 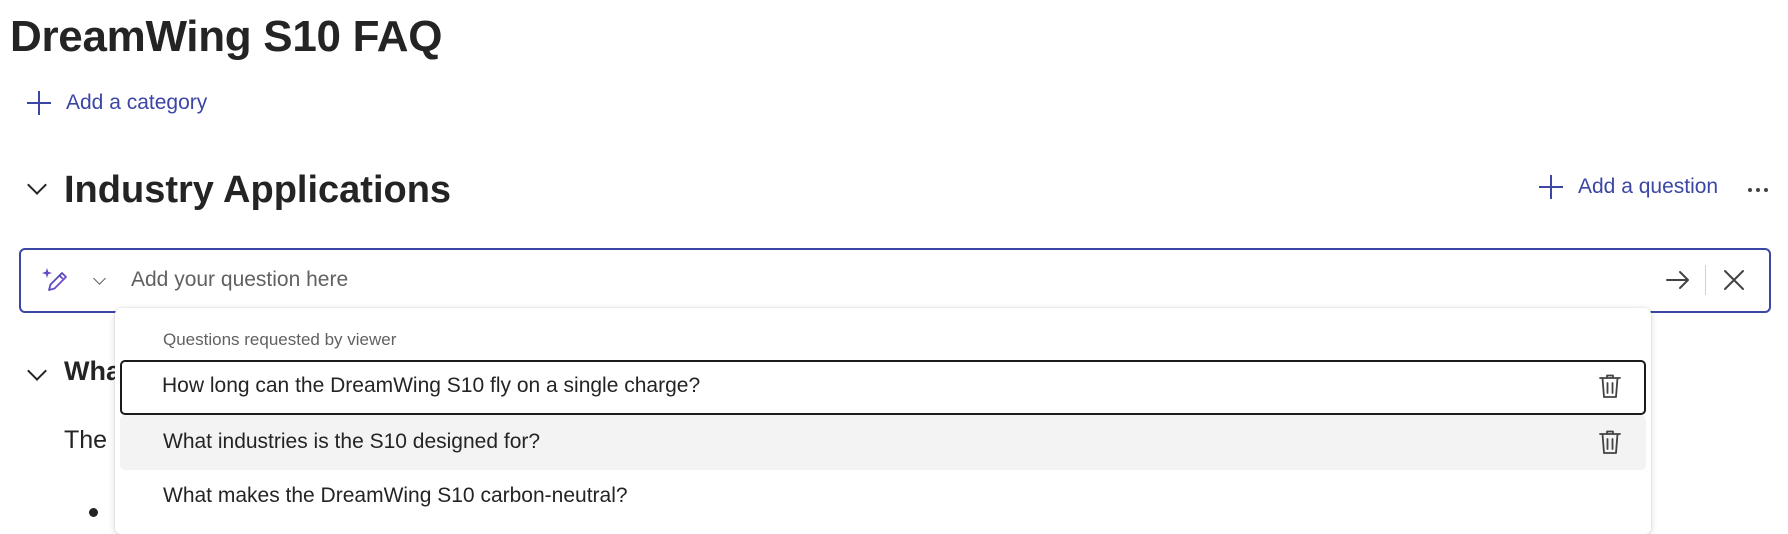 What do you see at coordinates (894, 192) in the screenshot?
I see `section-header: Industry Applications Add a question` at bounding box center [894, 192].